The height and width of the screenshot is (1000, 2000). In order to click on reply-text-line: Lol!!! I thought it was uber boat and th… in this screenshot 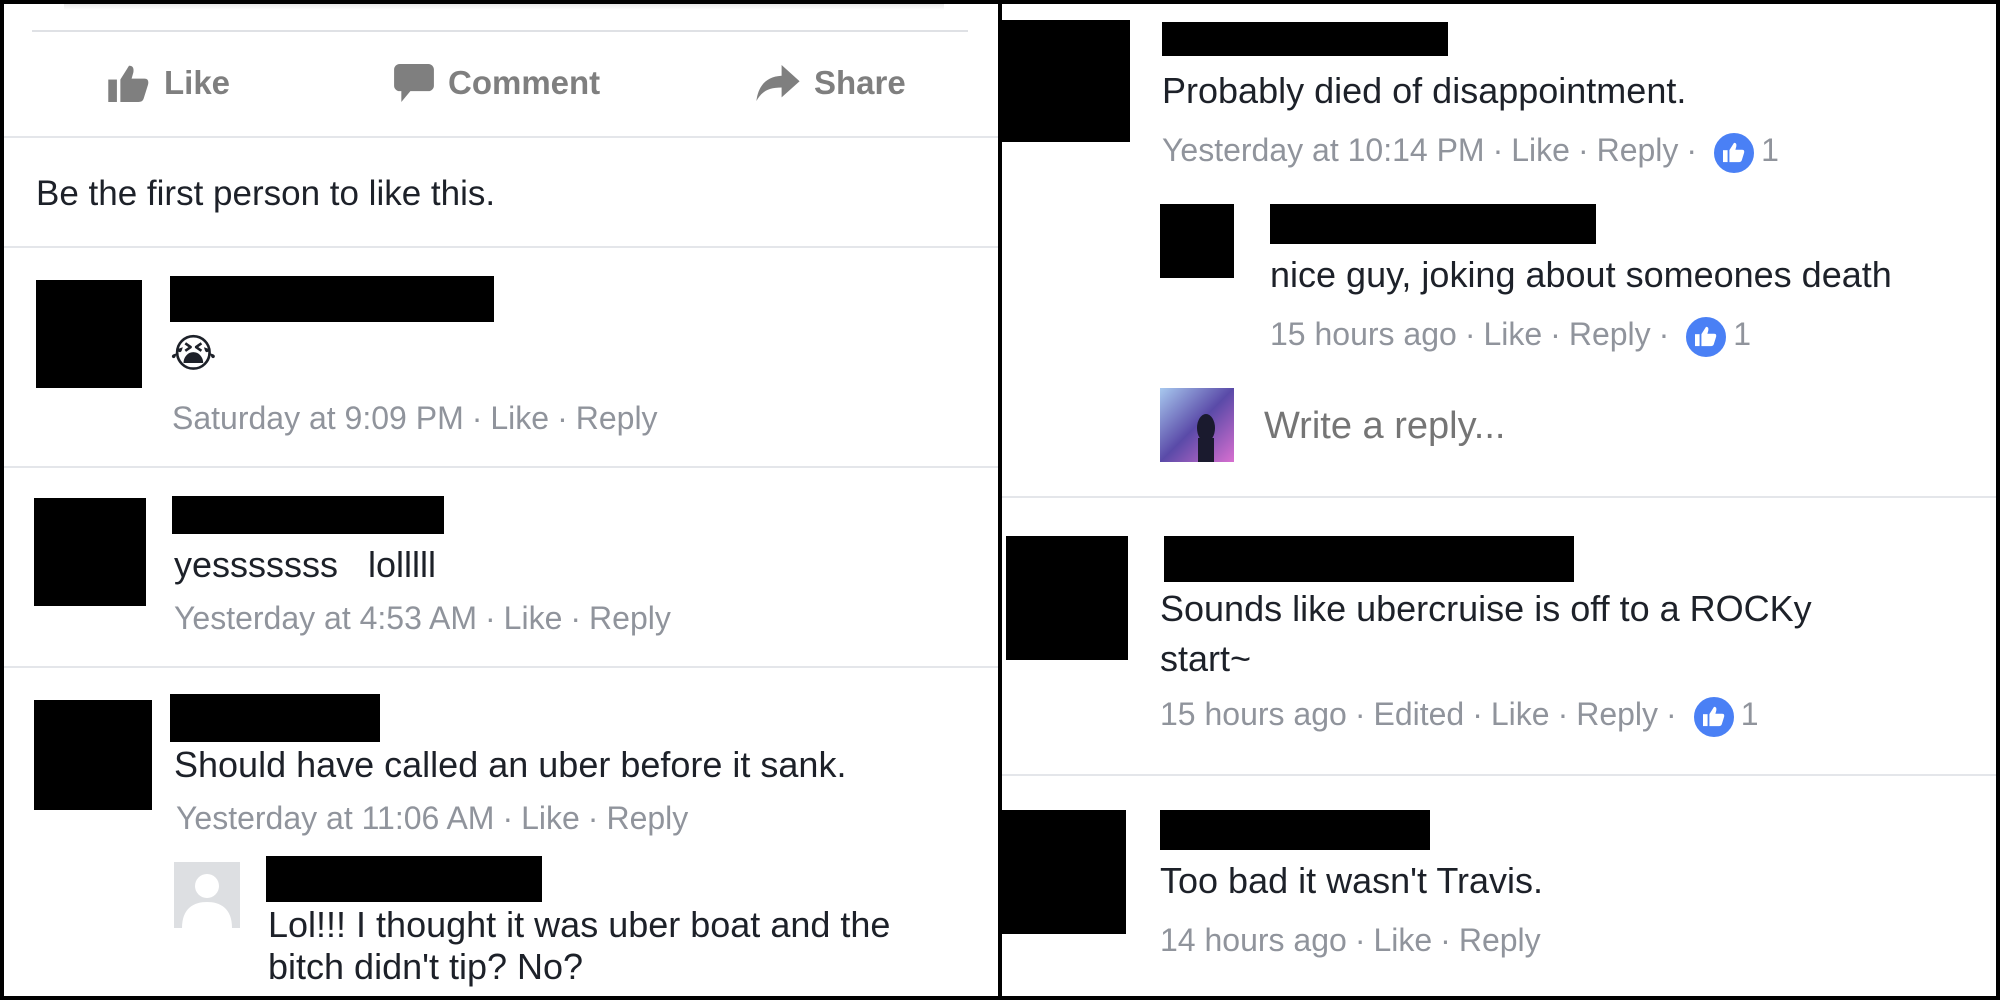, I will do `click(579, 924)`.